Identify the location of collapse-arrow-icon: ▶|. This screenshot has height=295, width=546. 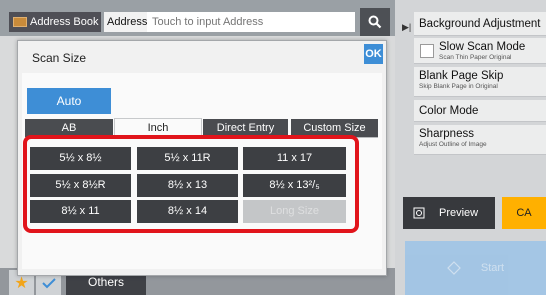
(406, 27).